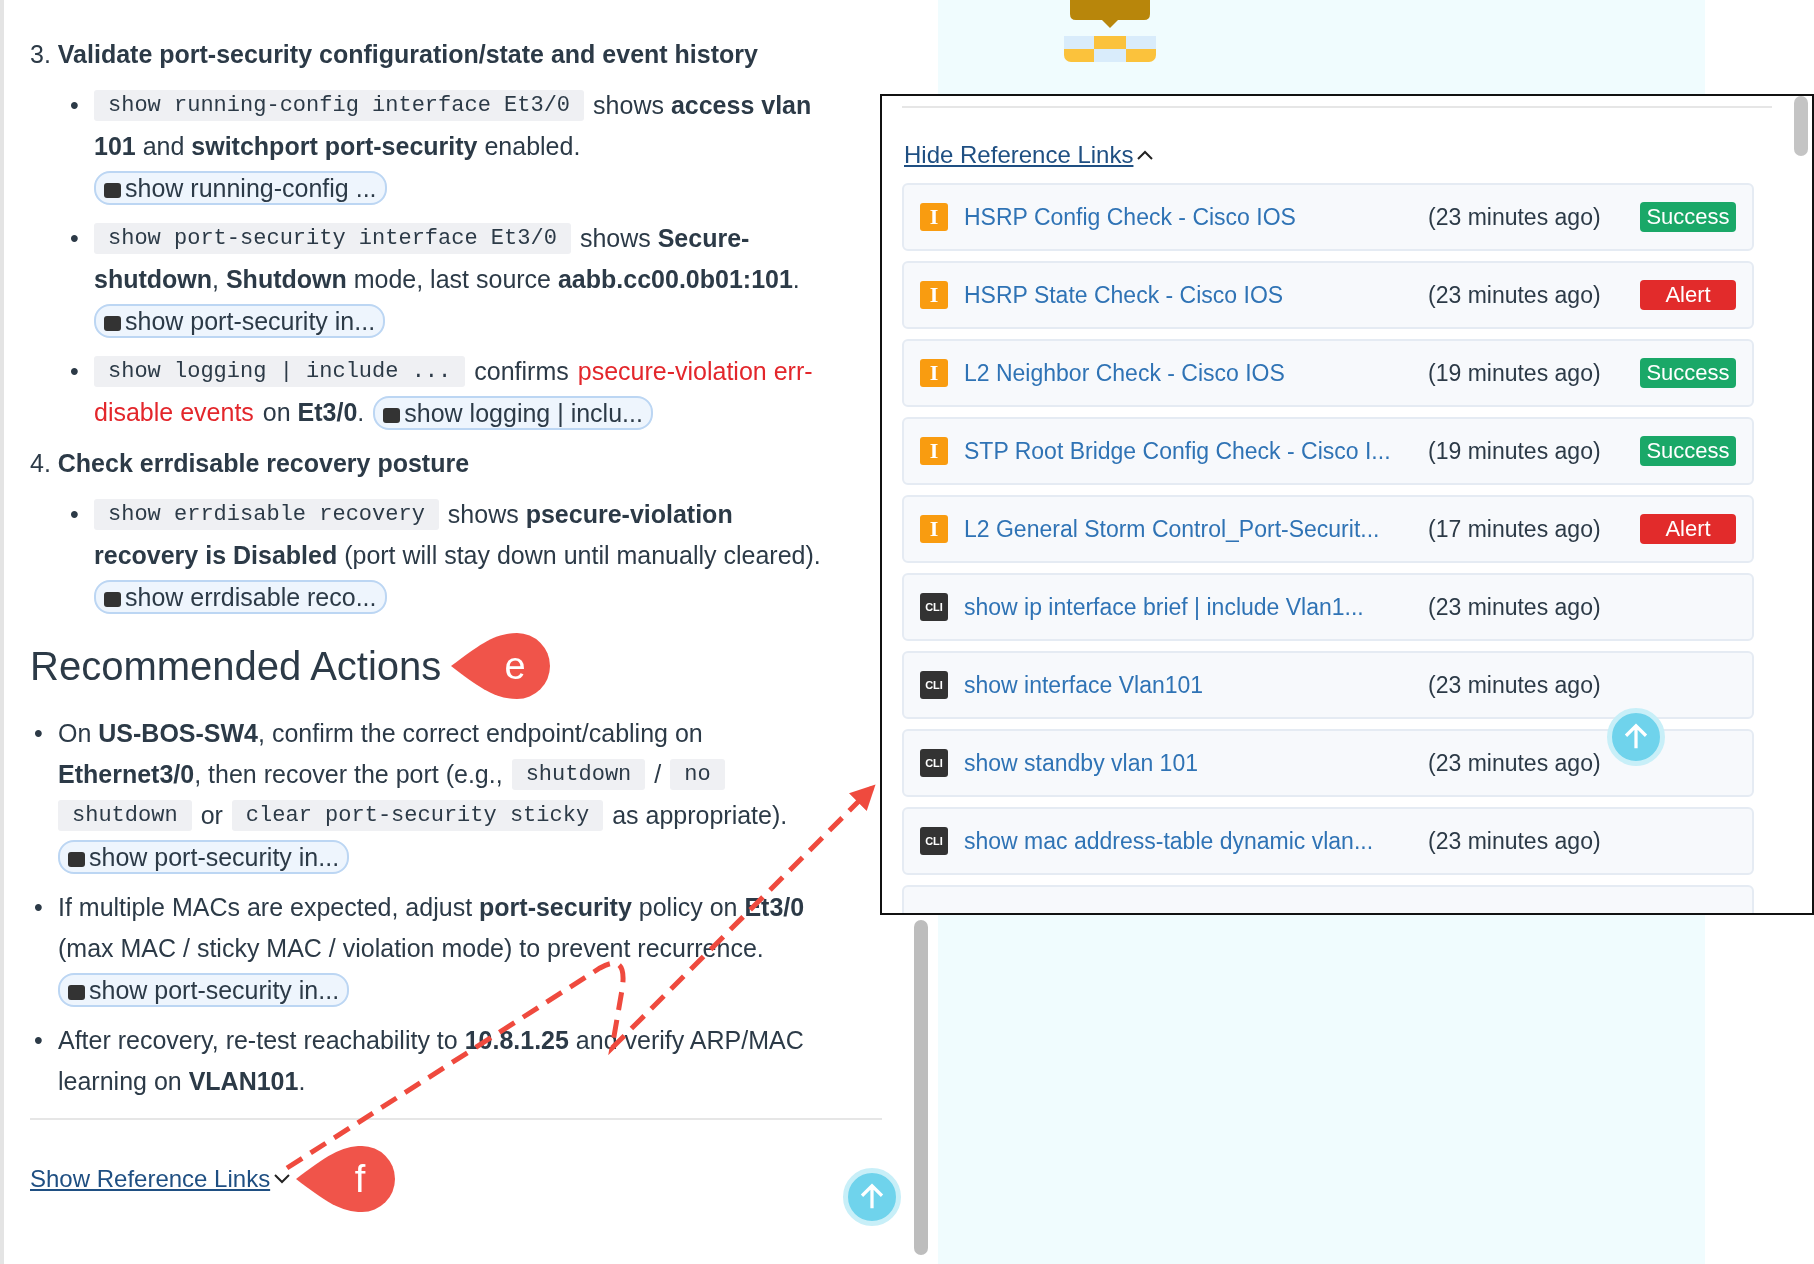 Image resolution: width=1814 pixels, height=1264 pixels. I want to click on reference-link-row: CLI show interface Vlan101 (23 minutes ago), so click(1328, 685).